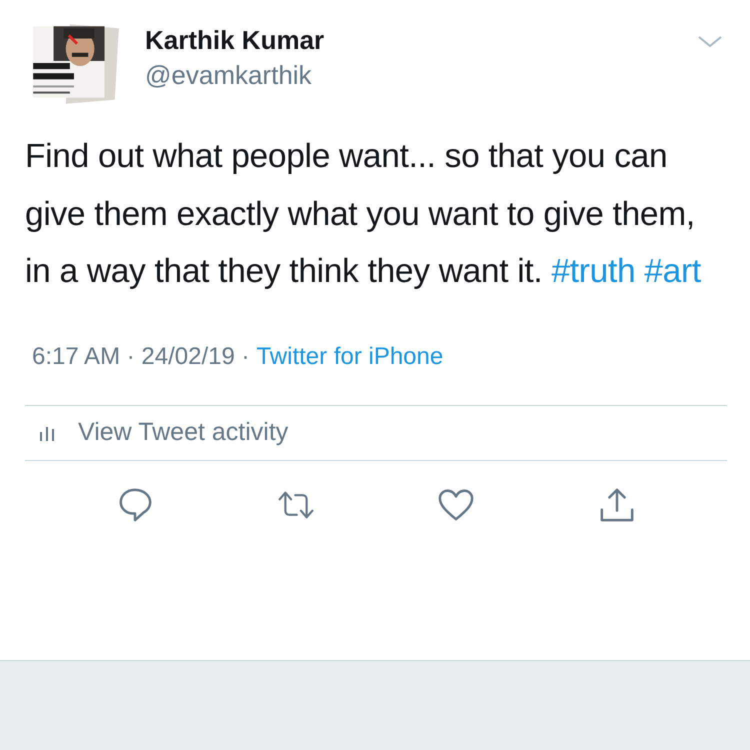 This screenshot has width=750, height=750. Describe the element at coordinates (350, 356) in the screenshot. I see `source-link: Twitter for iPhone` at that location.